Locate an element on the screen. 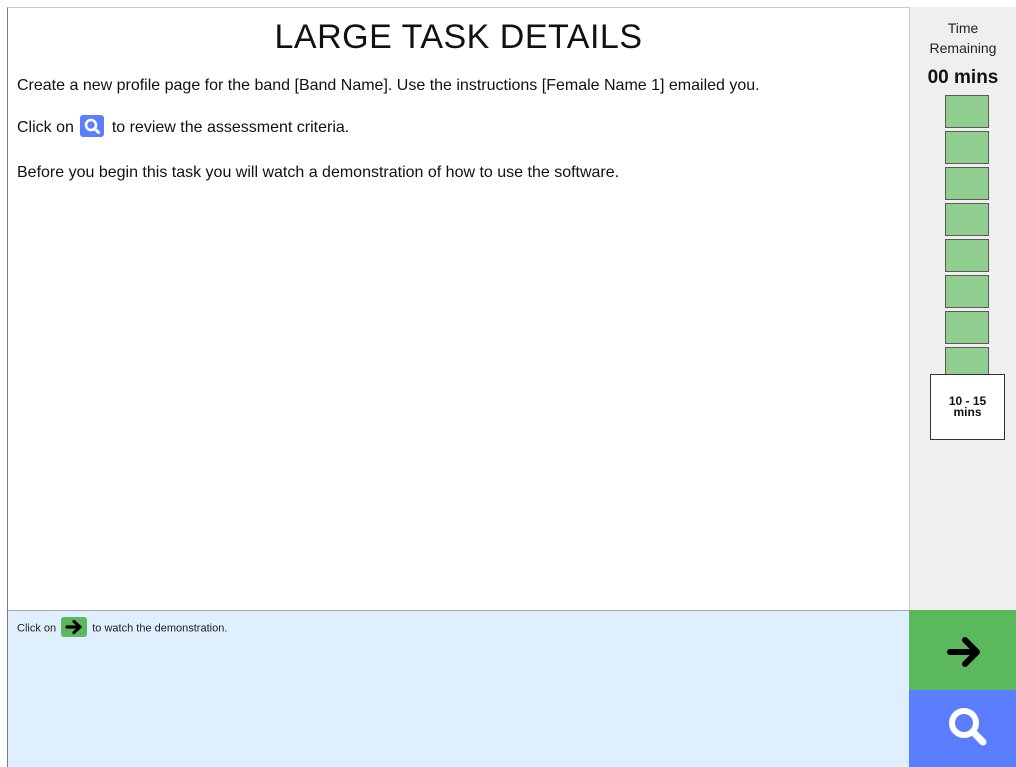  timer-panel: Time Remaining 00 mins 10 - 15 mins is located at coordinates (962, 308).